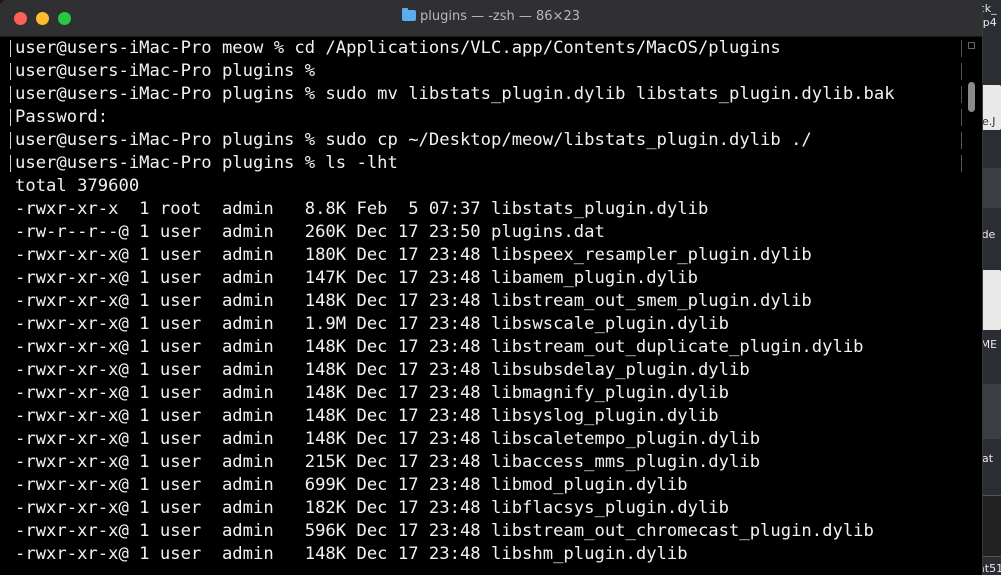  I want to click on terminal-line: Password:, so click(496, 117).